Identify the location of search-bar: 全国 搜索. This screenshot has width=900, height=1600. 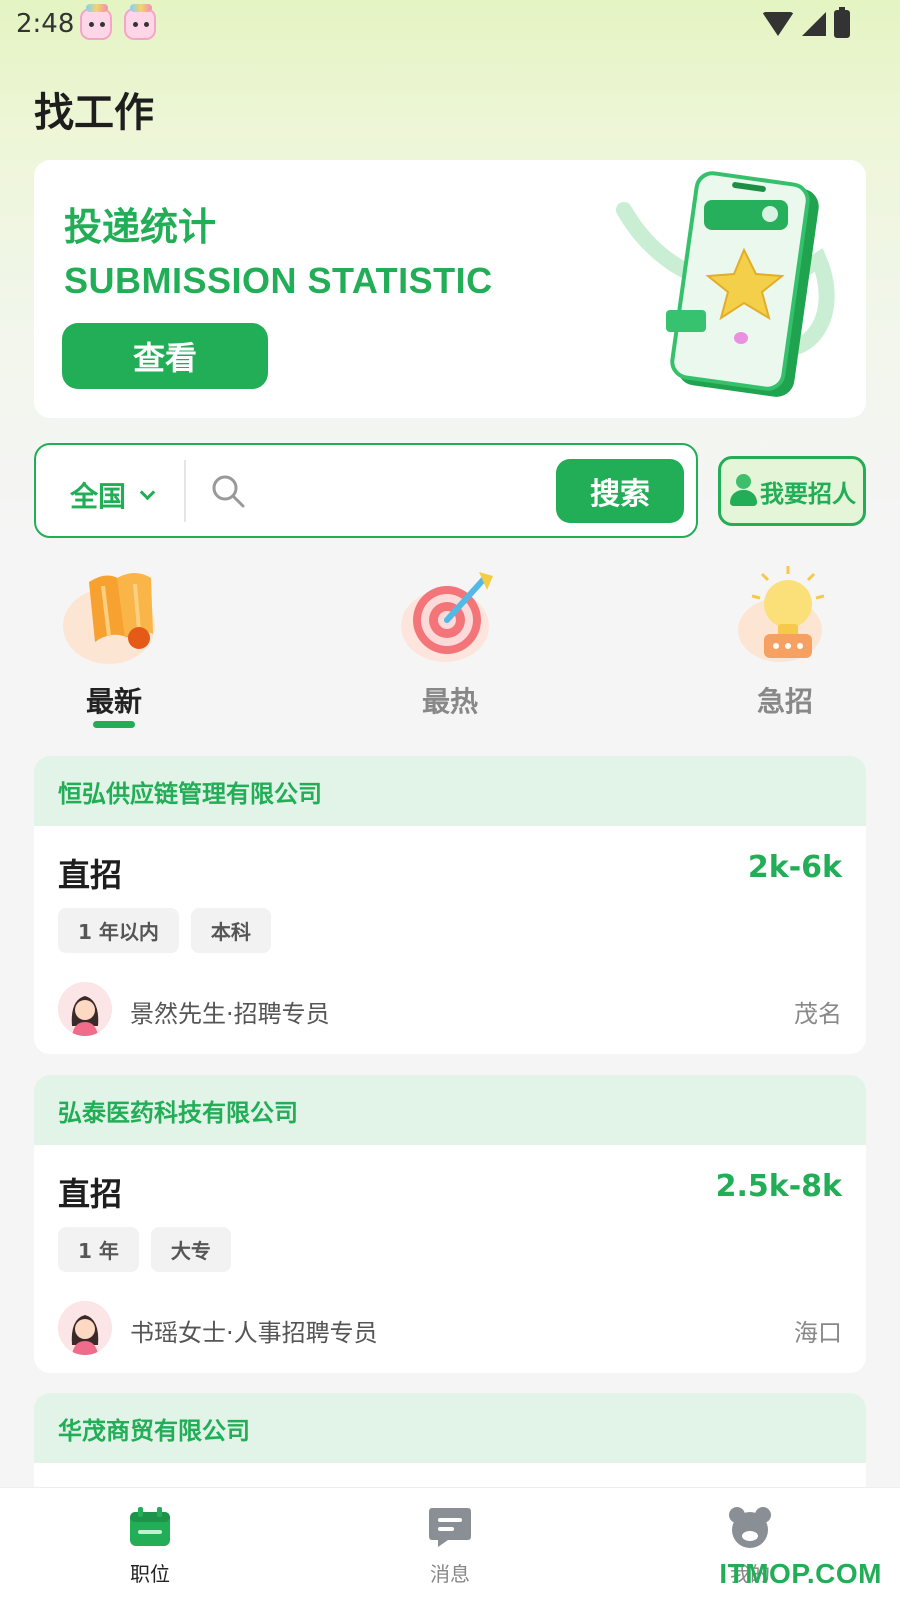
(366, 490).